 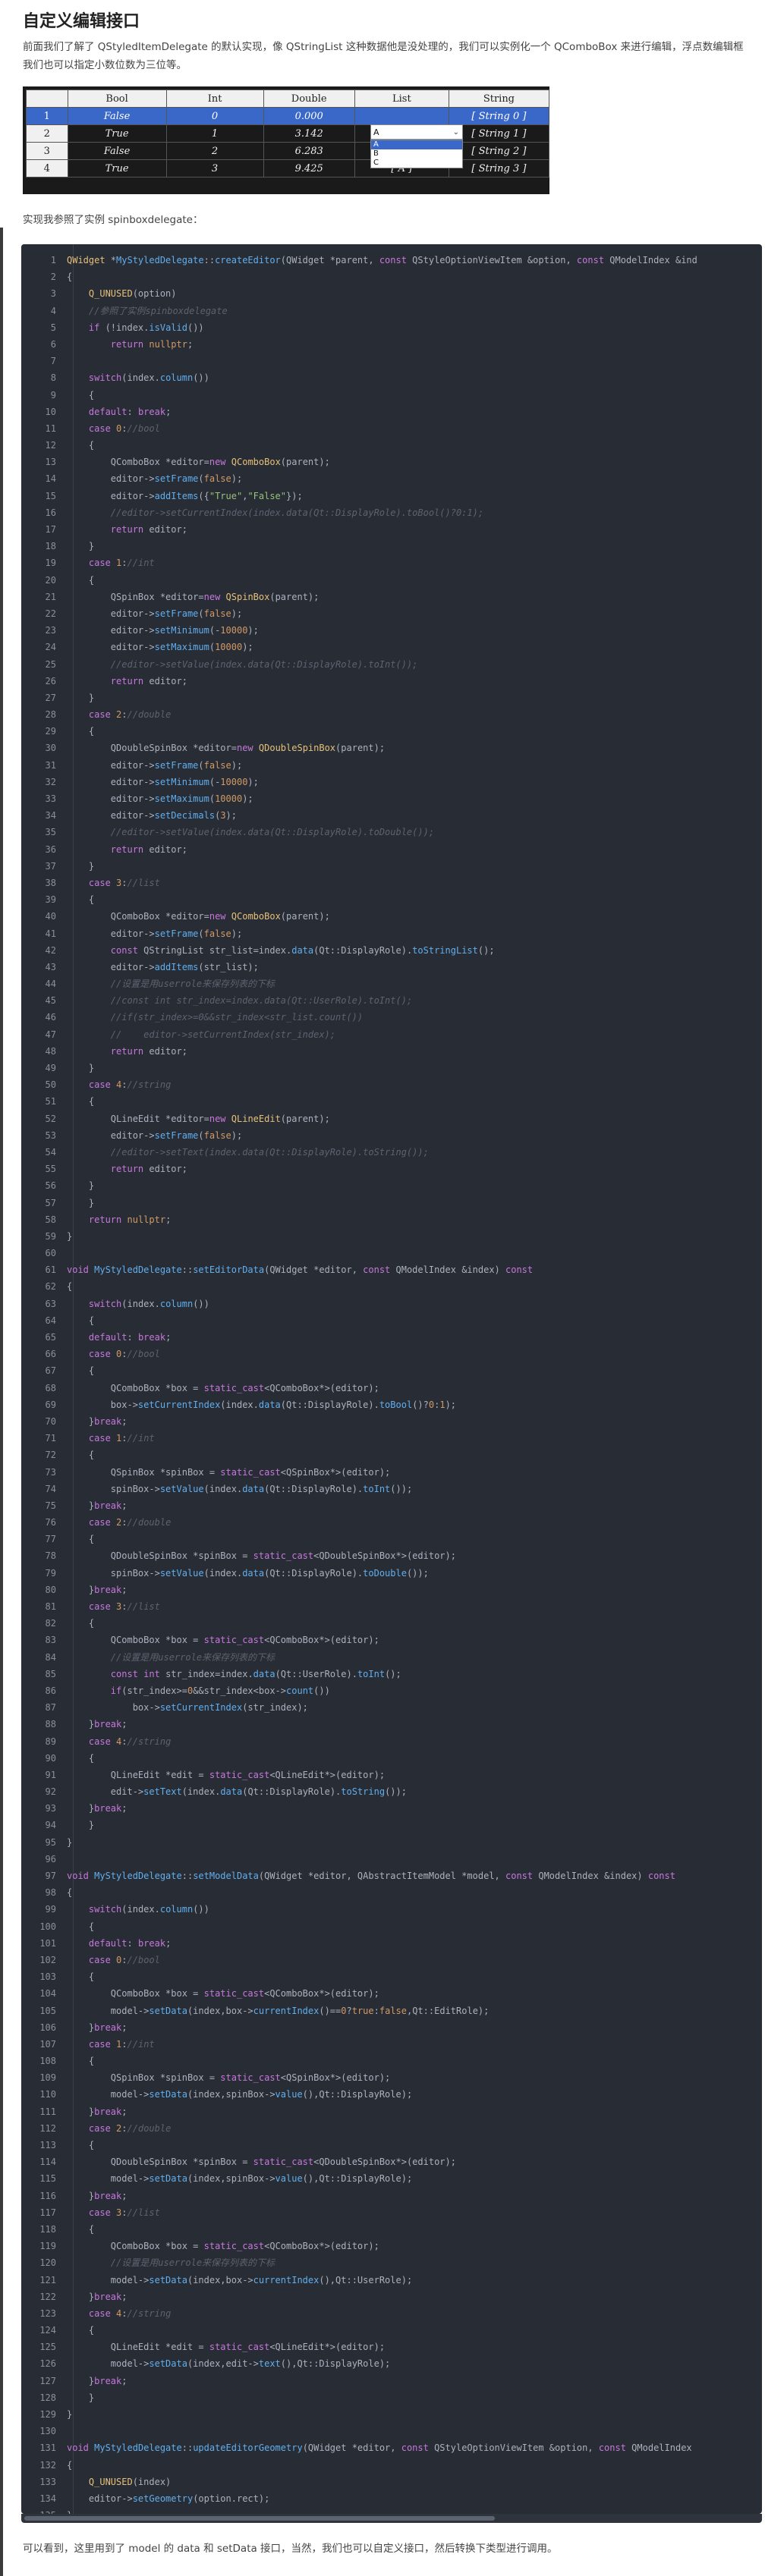 What do you see at coordinates (391, 2498) in the screenshot?
I see `code-line: 134 editor->setGeometry(option.rect);` at bounding box center [391, 2498].